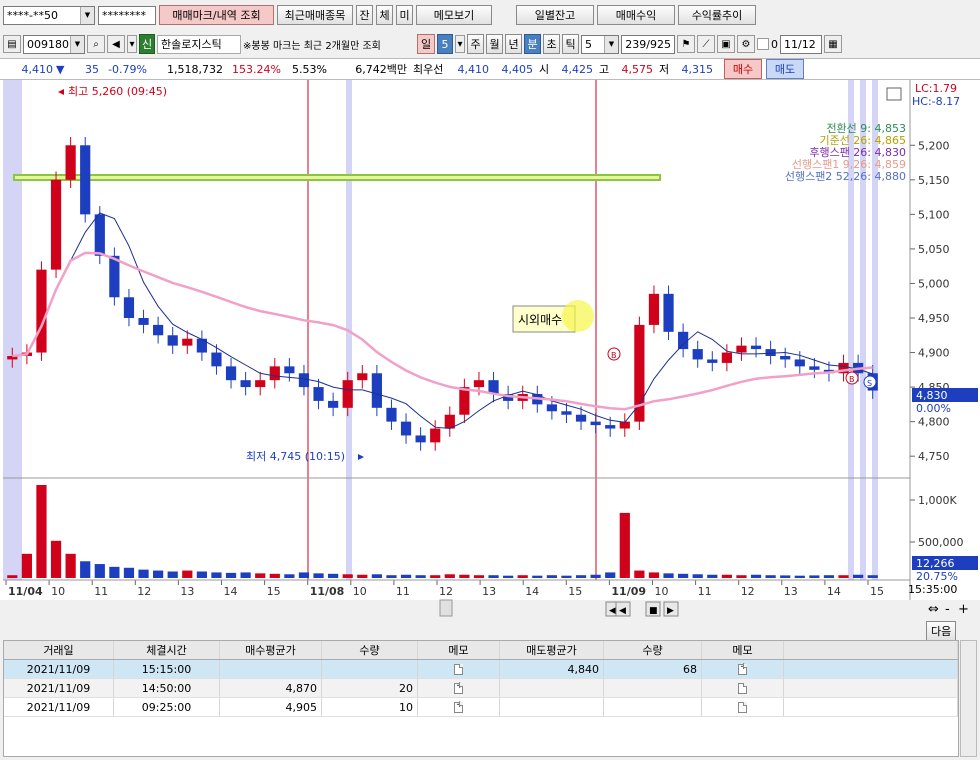 The width and height of the screenshot is (980, 760). What do you see at coordinates (555, 15) in the screenshot?
I see `daily-balance-button: 일별잔고` at bounding box center [555, 15].